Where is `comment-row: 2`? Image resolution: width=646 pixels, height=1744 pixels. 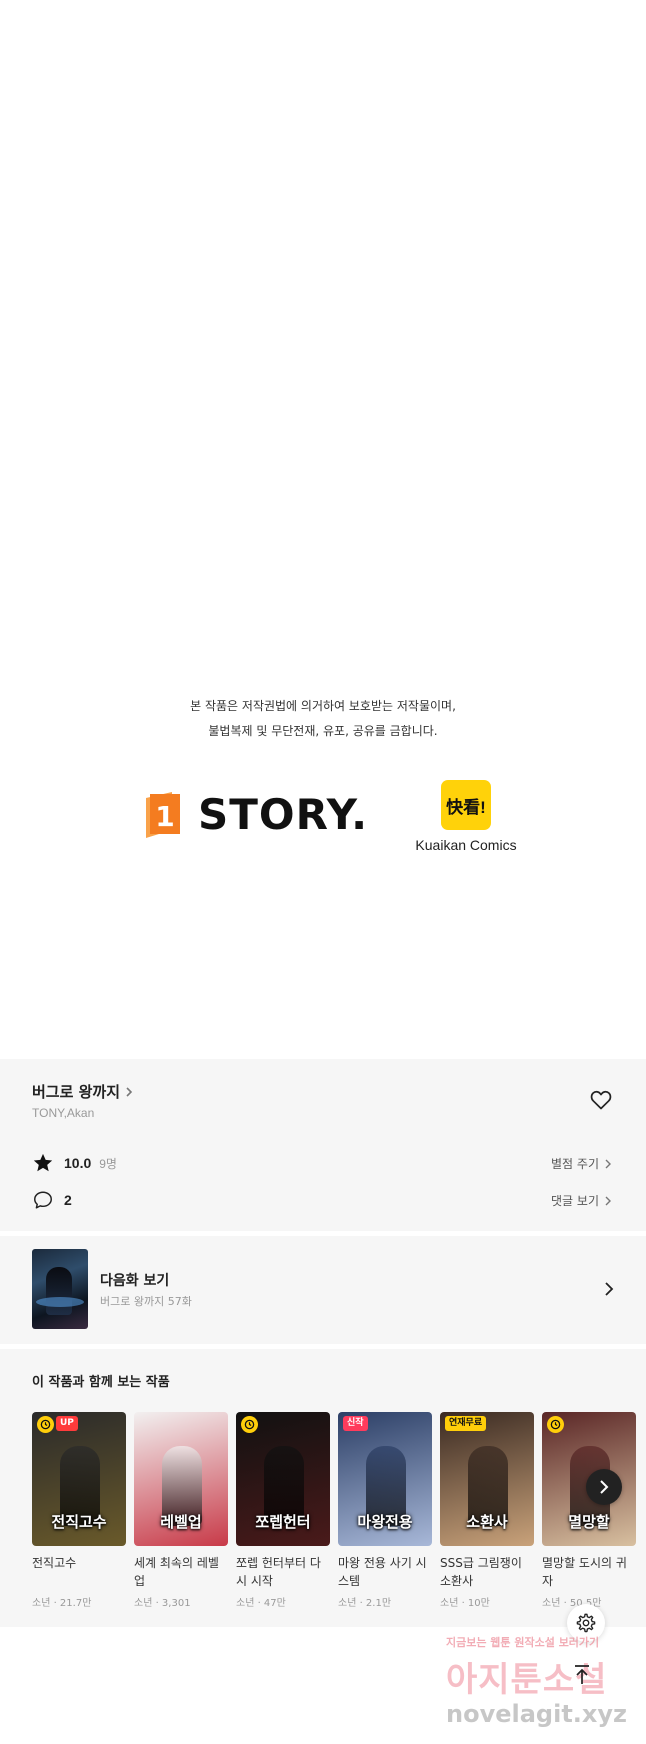
comment-row: 2 is located at coordinates (52, 1200).